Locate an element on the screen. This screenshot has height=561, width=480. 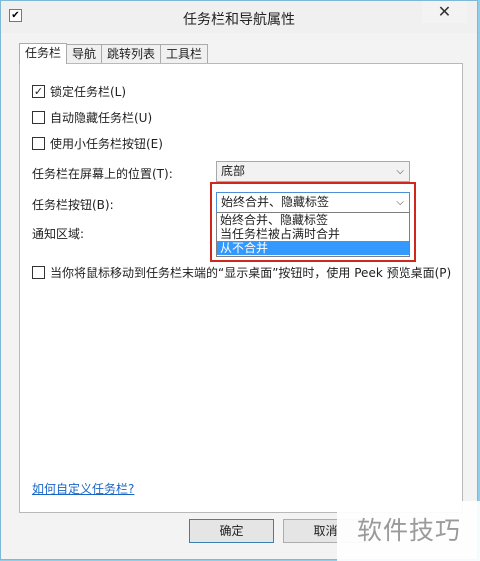
help-link: 如何自定义任务栏? is located at coordinates (83, 488).